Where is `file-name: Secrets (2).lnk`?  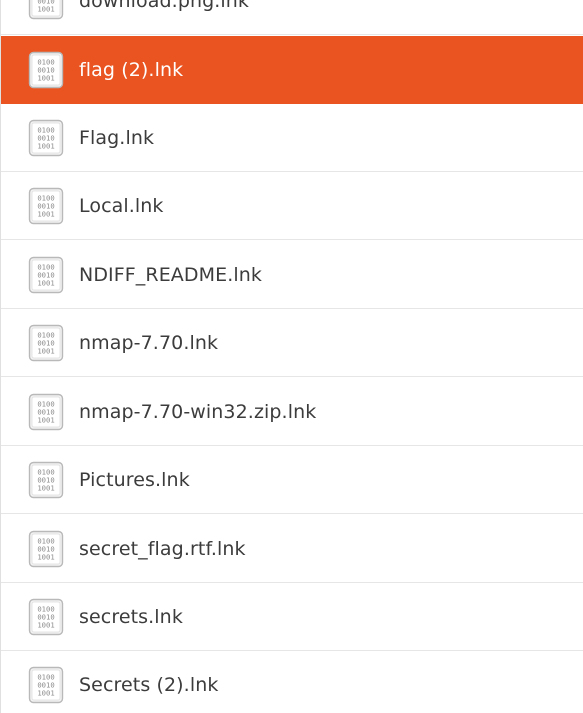 file-name: Secrets (2).lnk is located at coordinates (149, 684).